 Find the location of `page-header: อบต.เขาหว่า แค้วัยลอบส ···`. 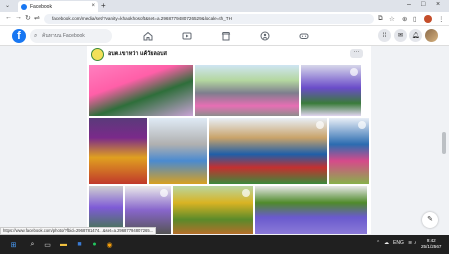

page-header: อบต.เขาหว่า แค้วัยลอบส ··· is located at coordinates (229, 55).